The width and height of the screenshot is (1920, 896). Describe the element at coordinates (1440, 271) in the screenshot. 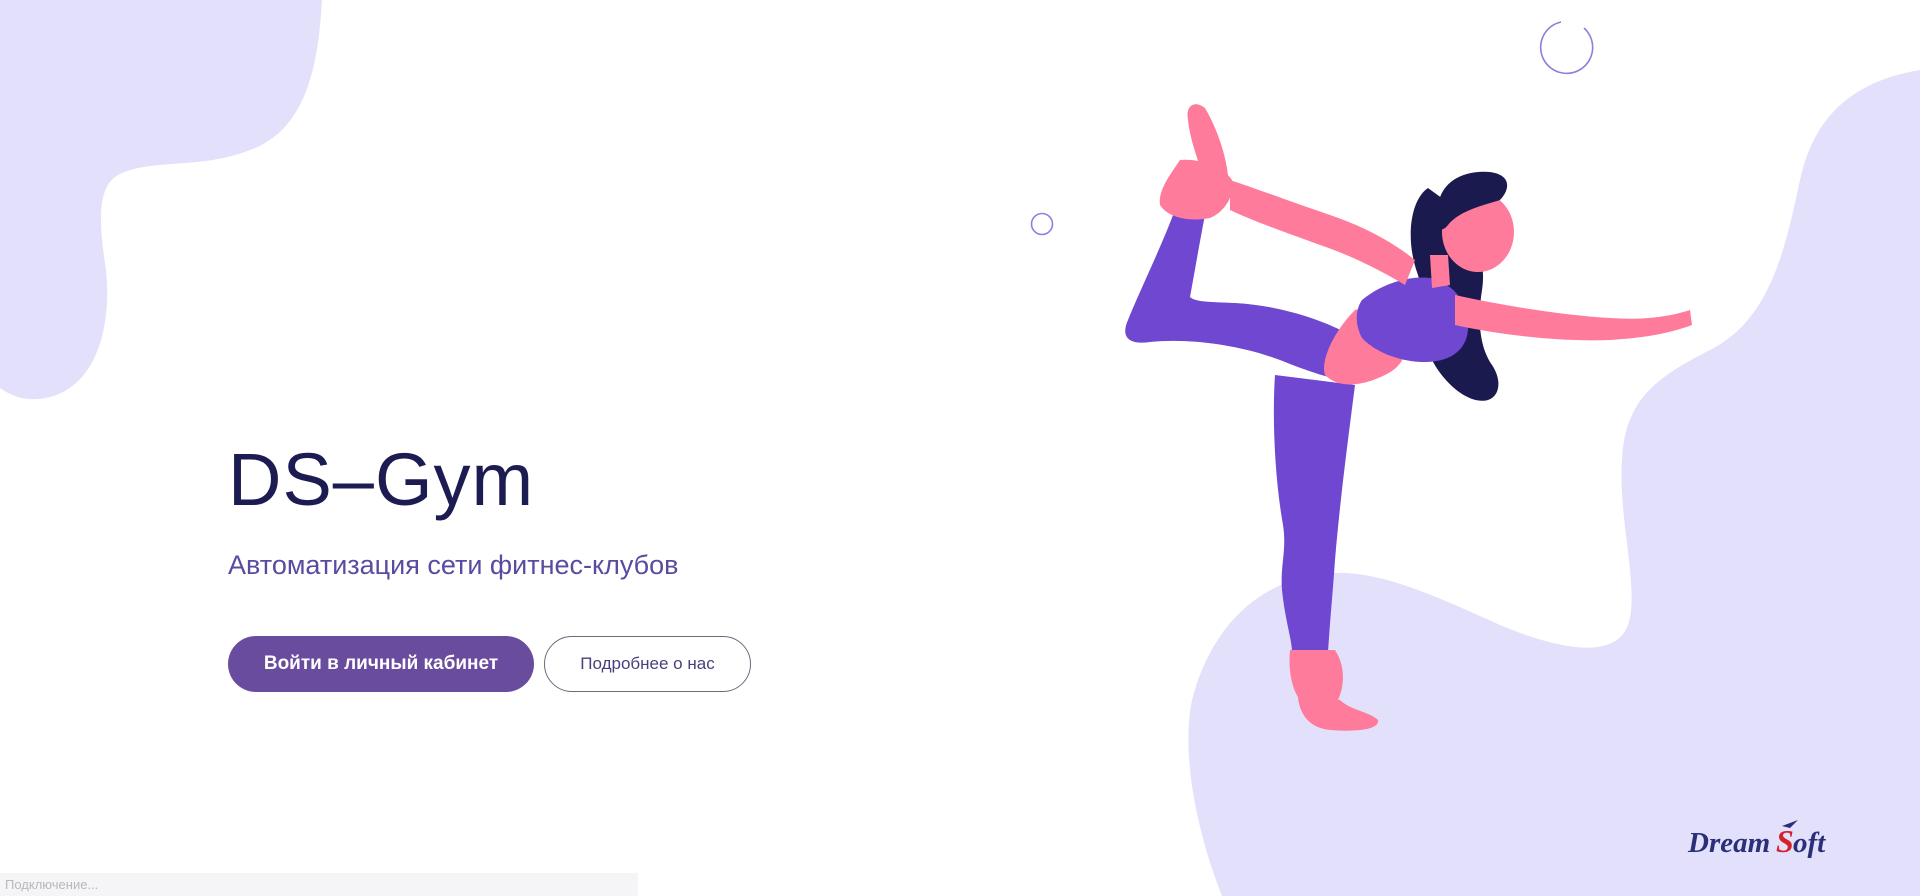

I see `neck` at that location.